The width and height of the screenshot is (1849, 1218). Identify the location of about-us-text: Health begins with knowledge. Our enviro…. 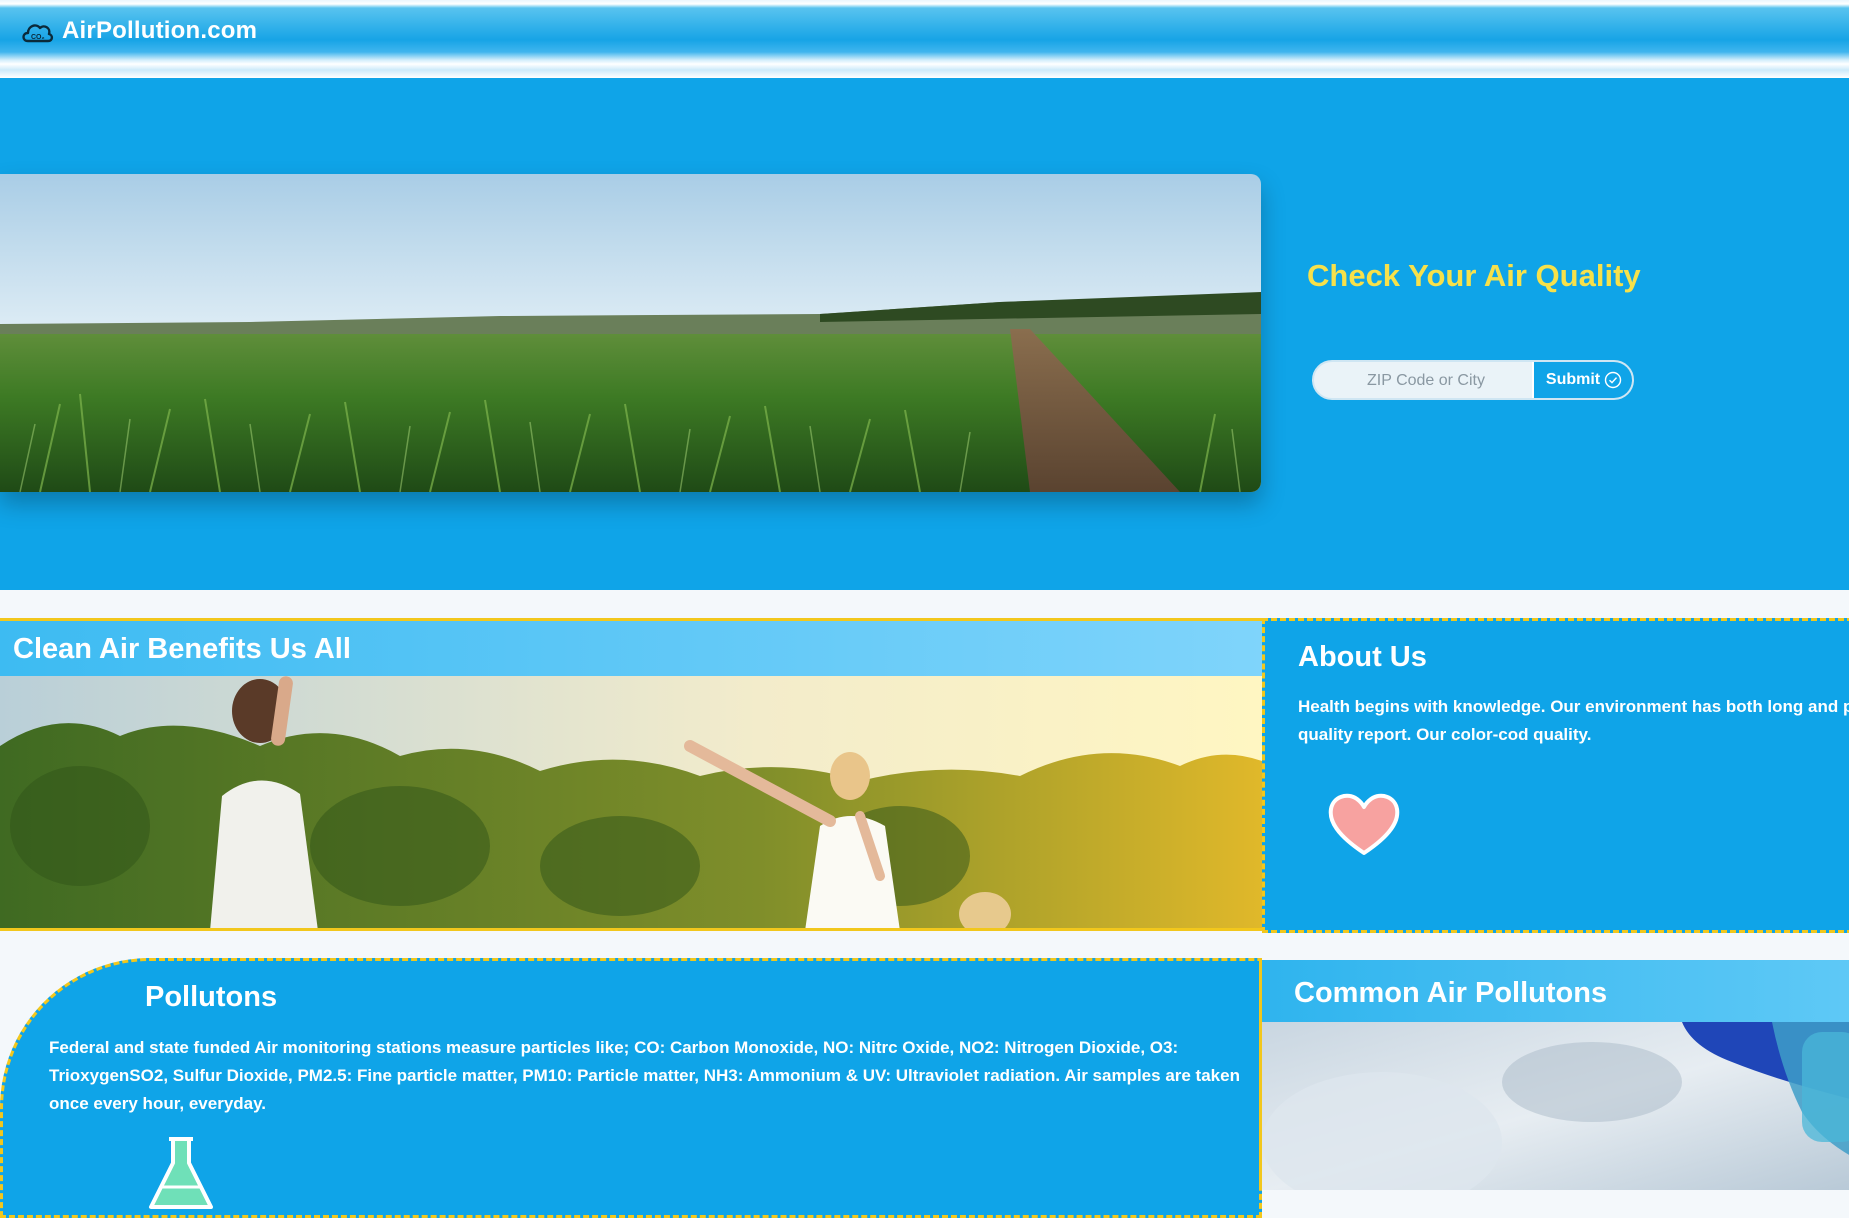
(1573, 720).